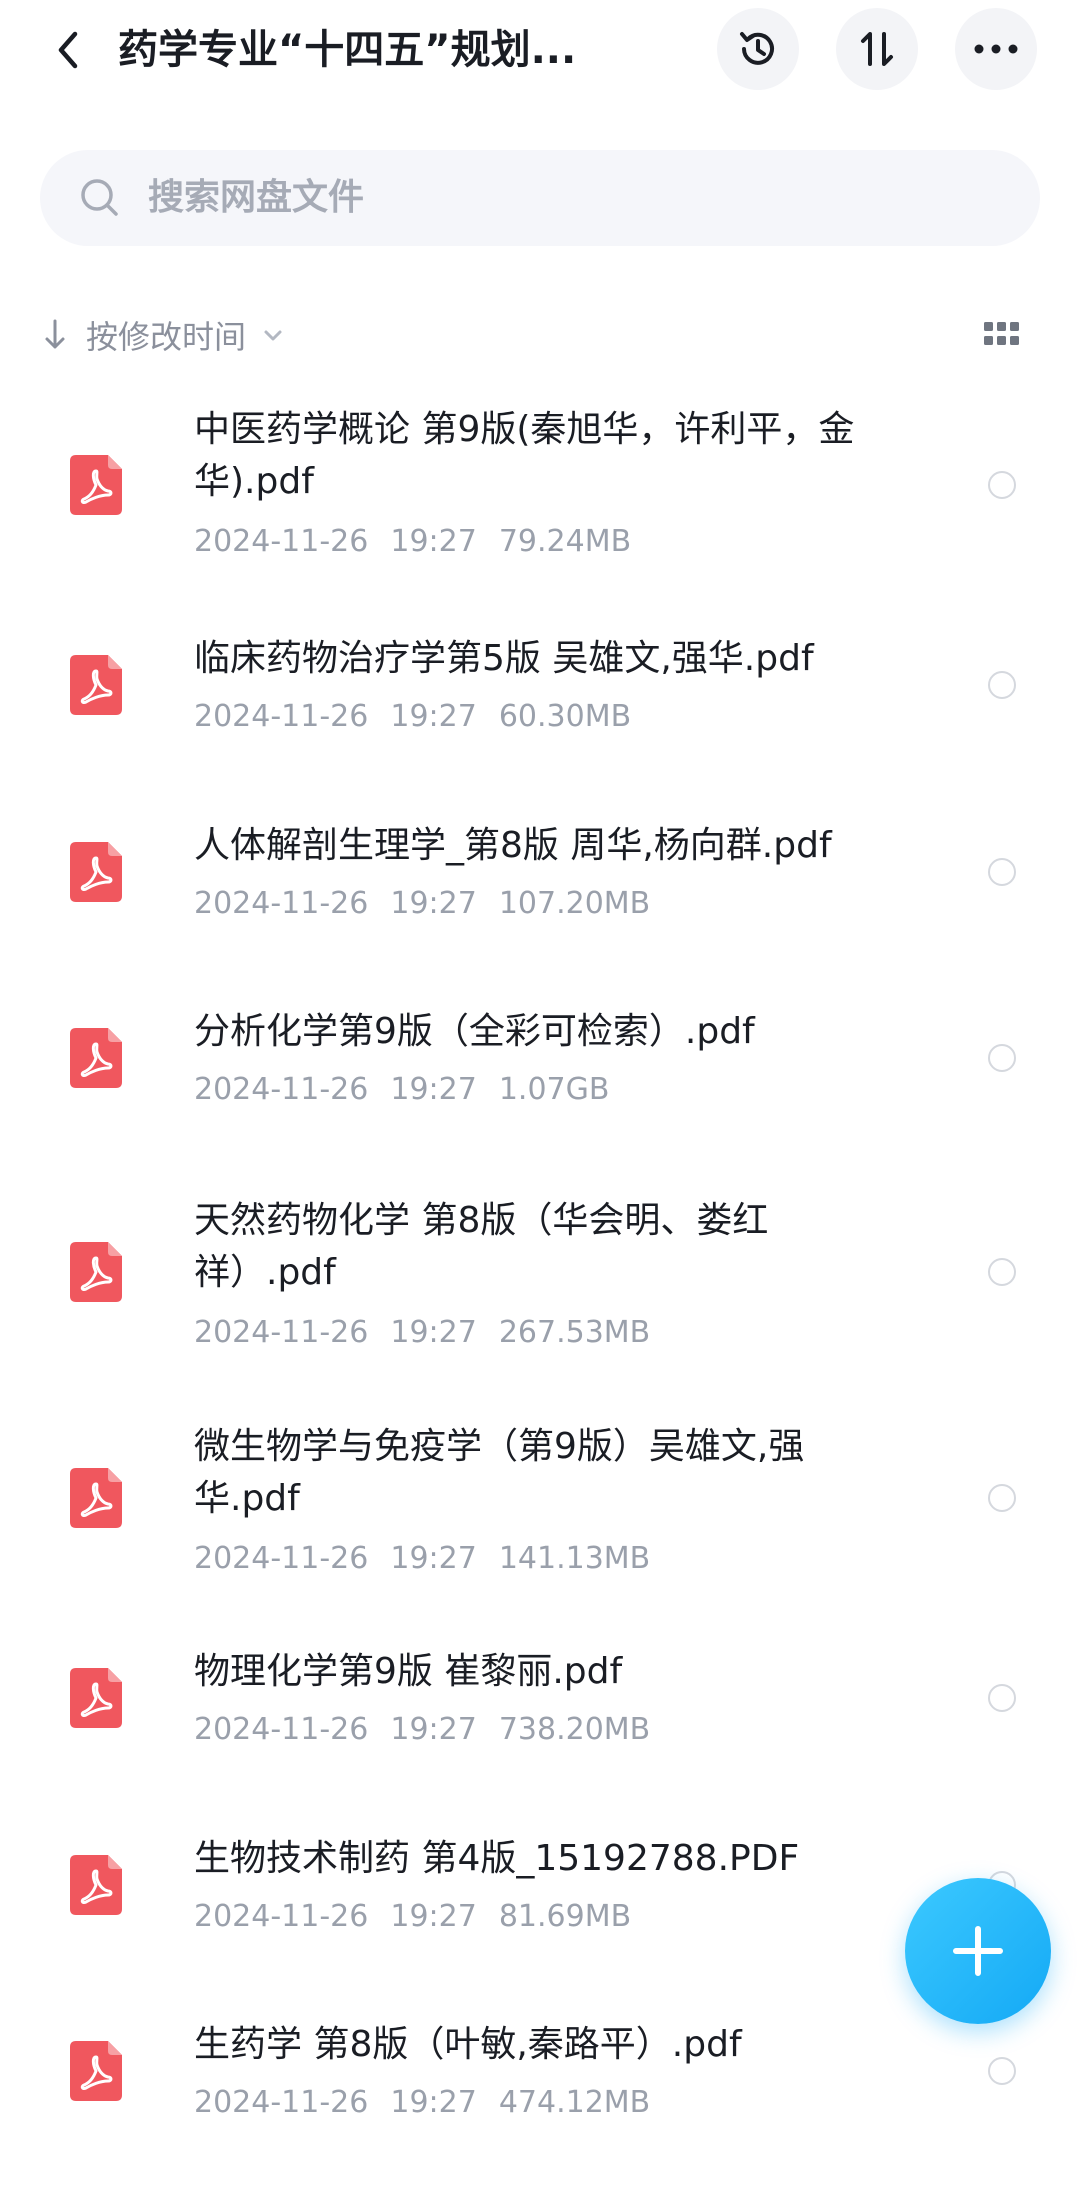 This screenshot has height=2188, width=1080. What do you see at coordinates (574, 1729) in the screenshot?
I see `file-size: 738.20MB` at bounding box center [574, 1729].